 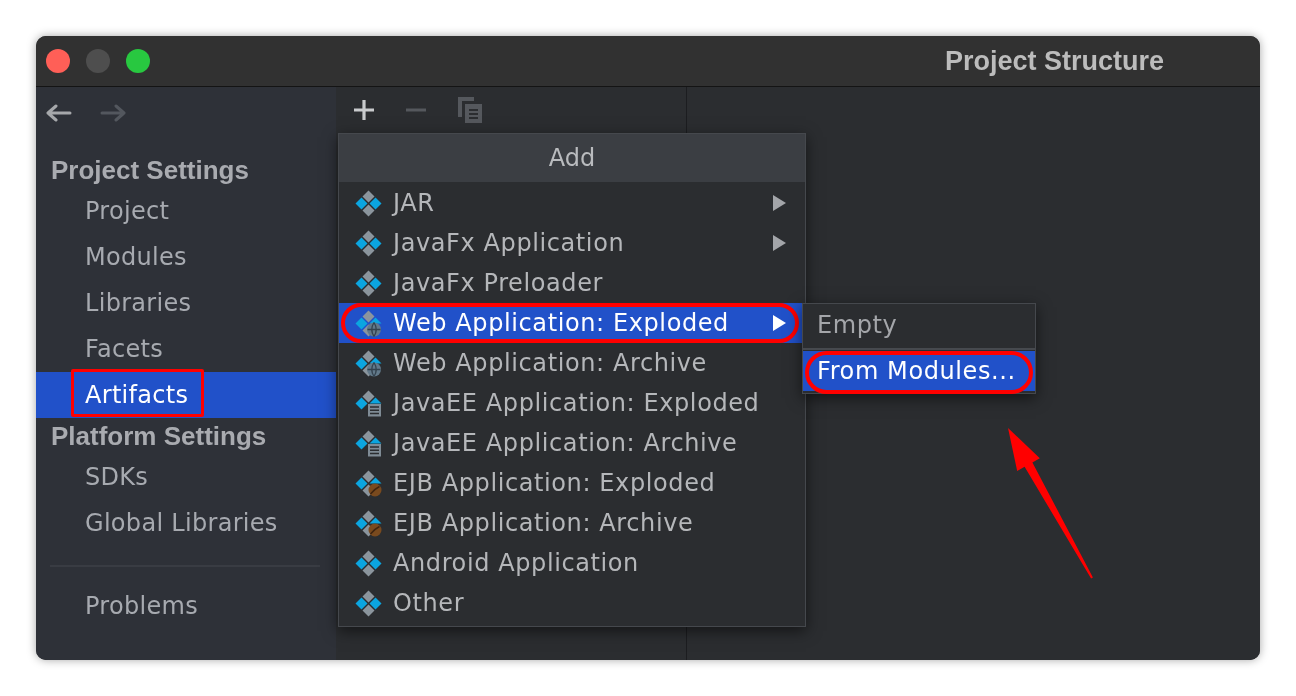 I want to click on menu-item: JavaEE Application: Exploded, so click(x=572, y=403).